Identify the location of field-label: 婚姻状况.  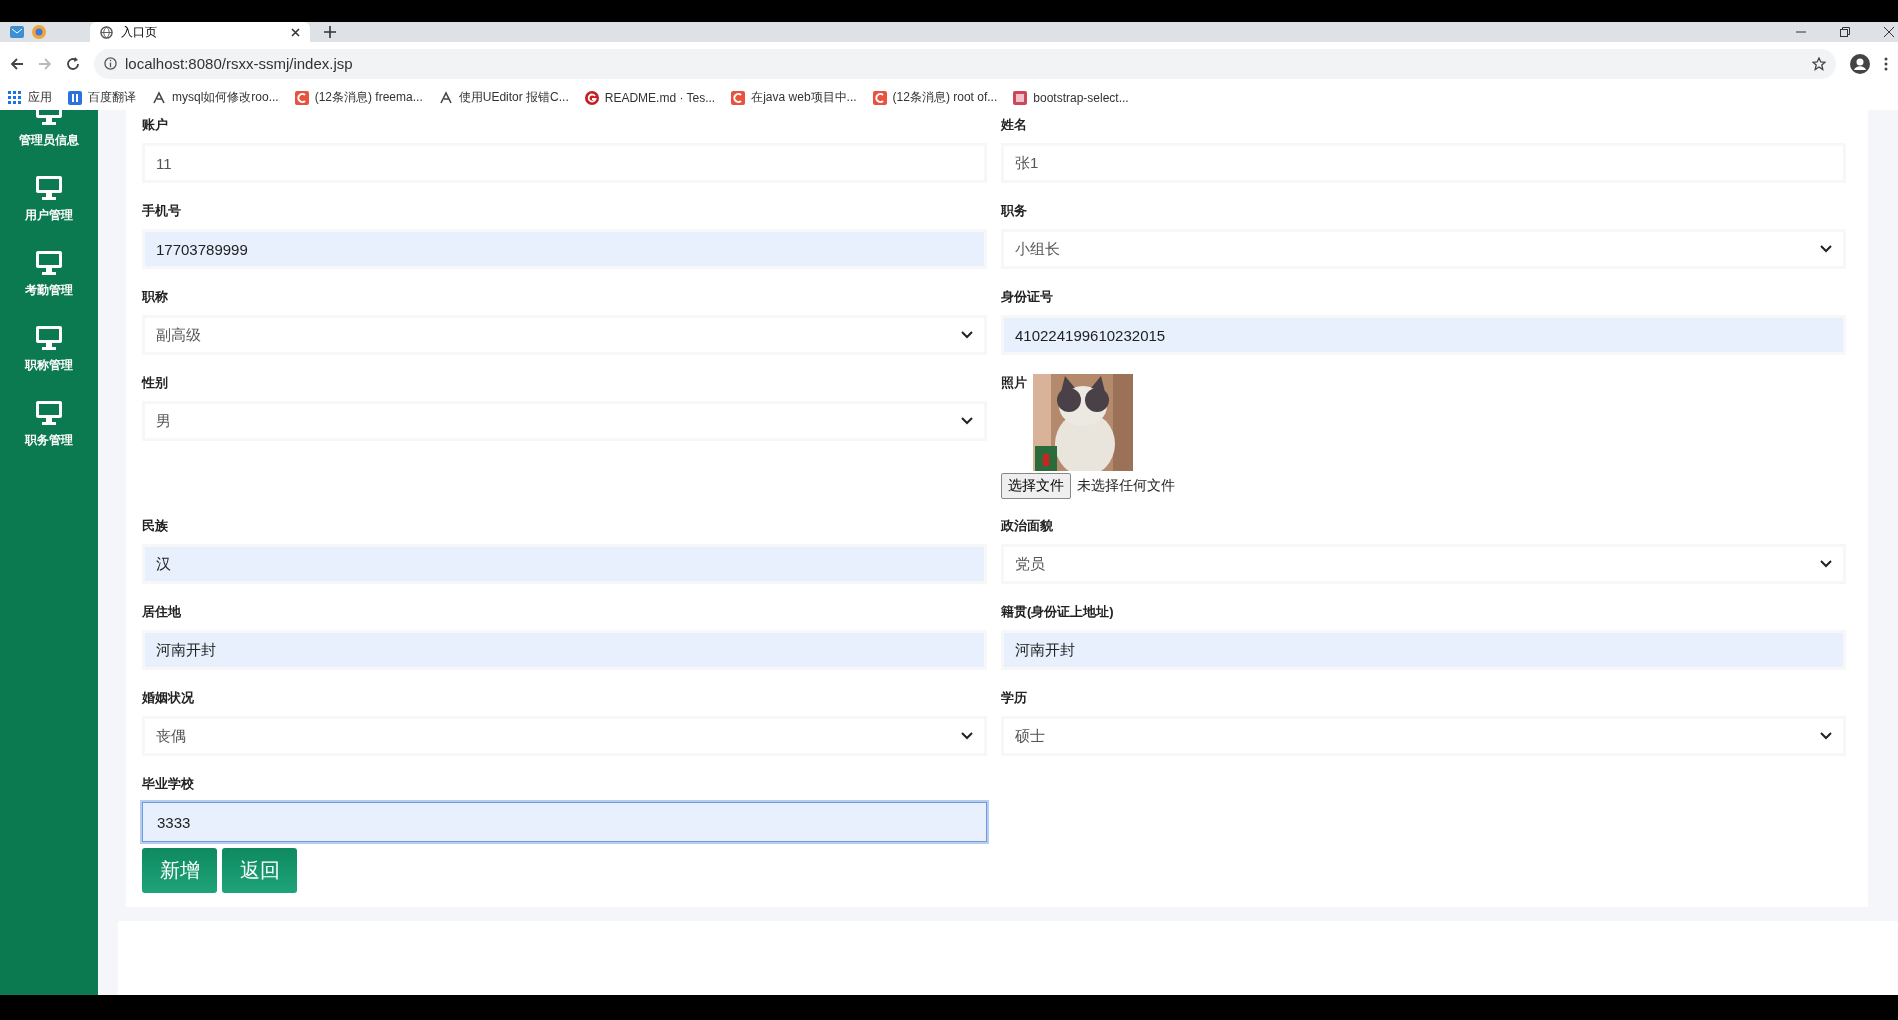
(168, 698).